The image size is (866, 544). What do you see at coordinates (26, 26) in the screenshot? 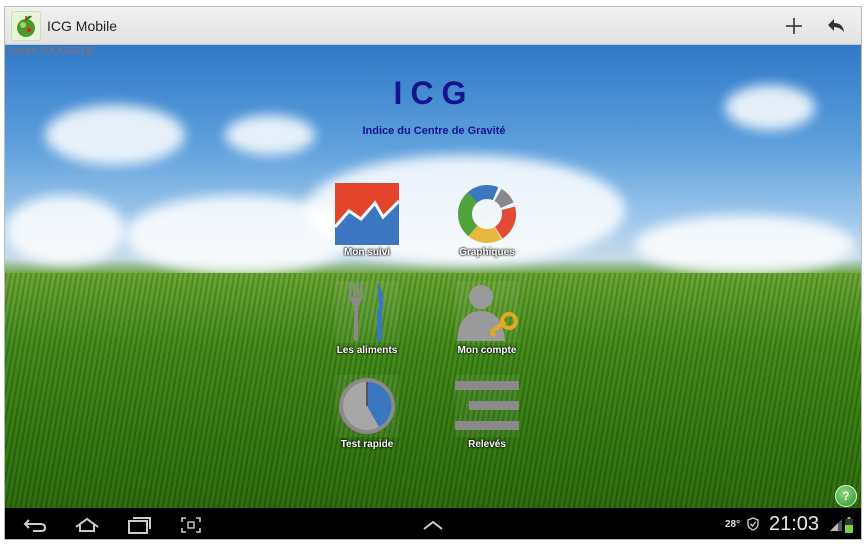
I see `app-logo-icon` at bounding box center [26, 26].